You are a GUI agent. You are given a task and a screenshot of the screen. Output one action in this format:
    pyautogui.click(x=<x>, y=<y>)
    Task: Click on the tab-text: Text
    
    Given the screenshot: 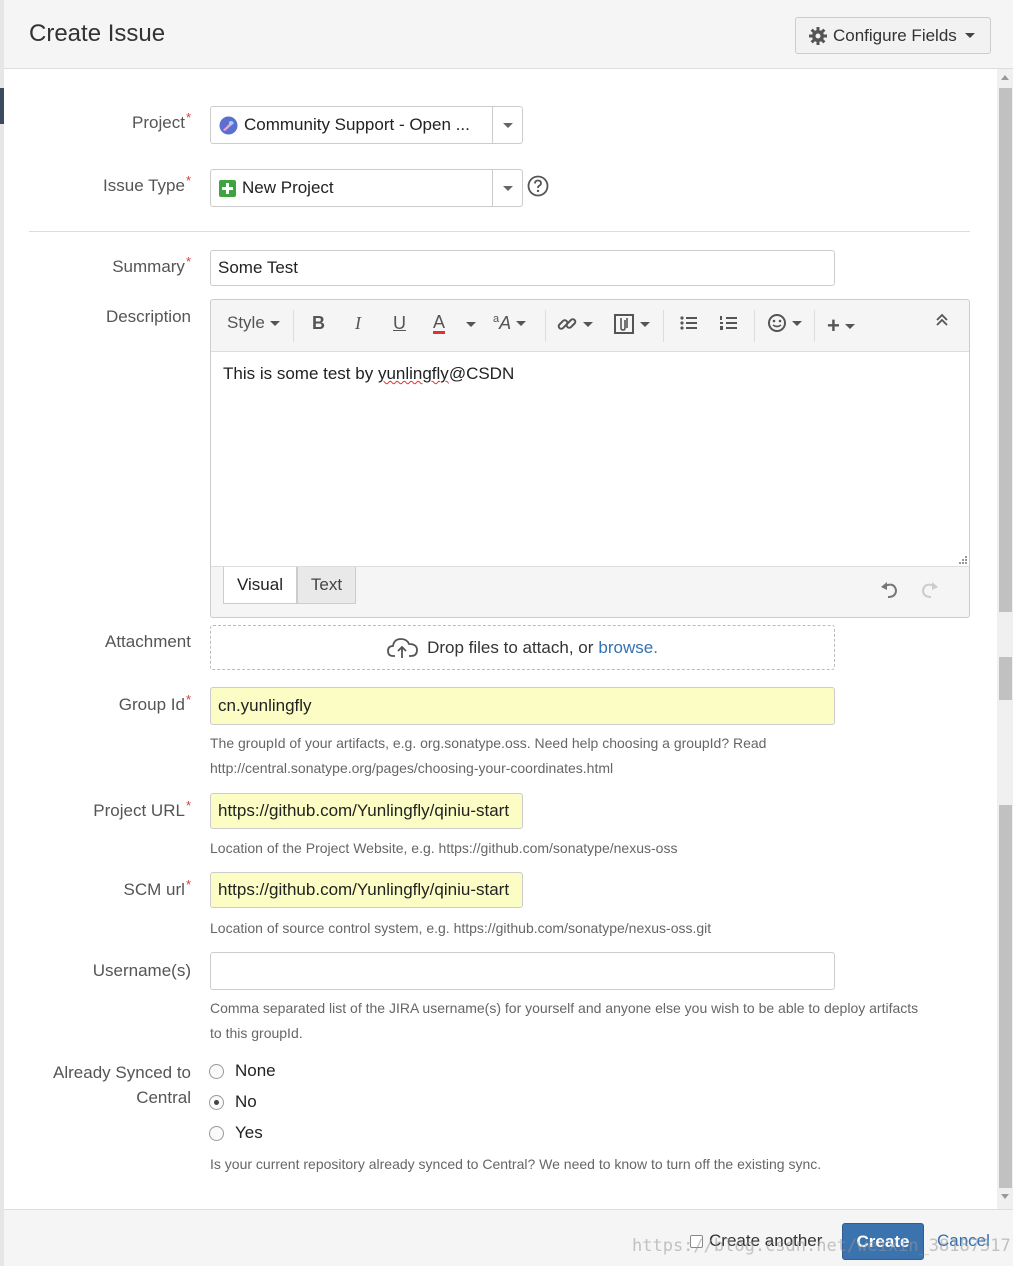 What is the action you would take?
    pyautogui.click(x=326, y=585)
    